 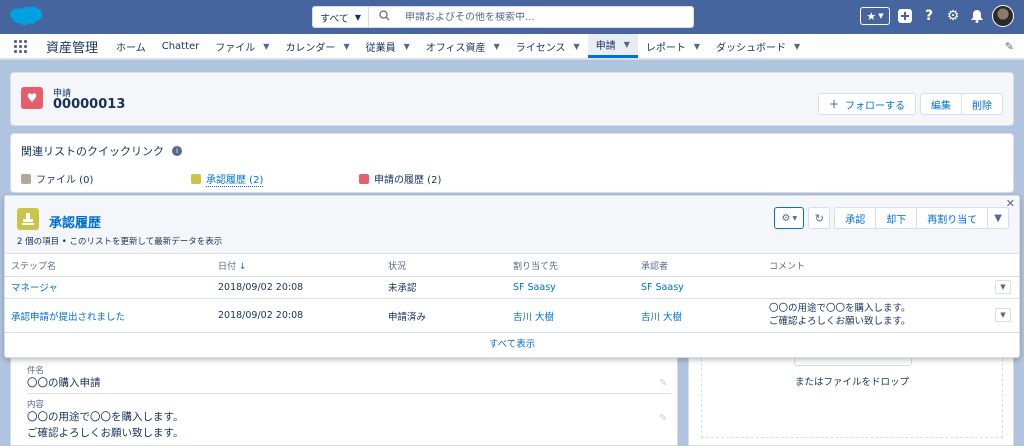 What do you see at coordinates (871, 16) in the screenshot?
I see `star-icon: ★` at bounding box center [871, 16].